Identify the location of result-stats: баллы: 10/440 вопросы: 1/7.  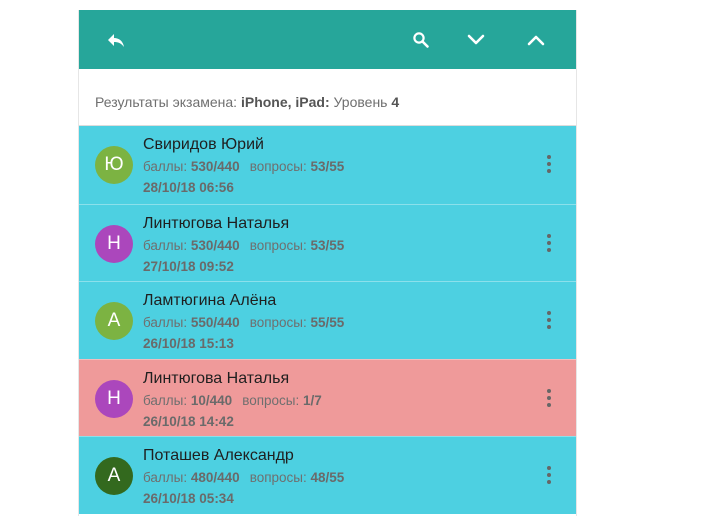
(232, 400).